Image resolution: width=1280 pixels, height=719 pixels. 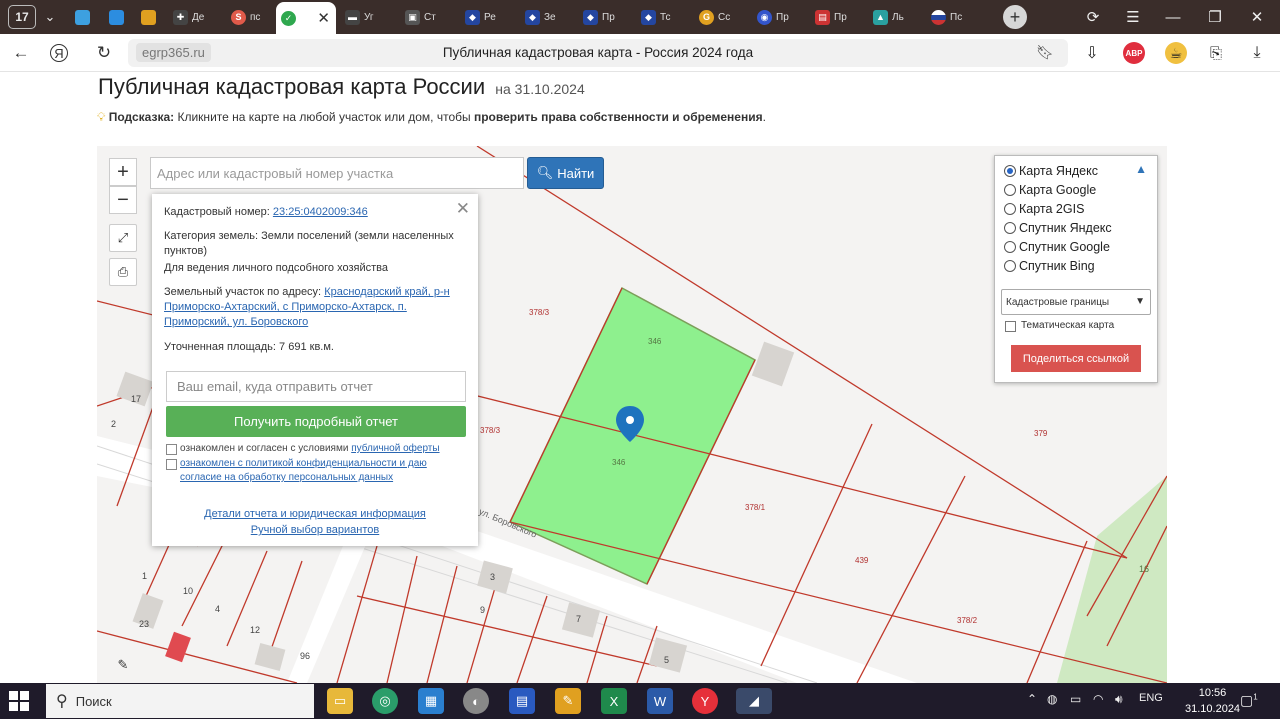 I want to click on layer-google-map: Карта Google, so click(x=1050, y=190).